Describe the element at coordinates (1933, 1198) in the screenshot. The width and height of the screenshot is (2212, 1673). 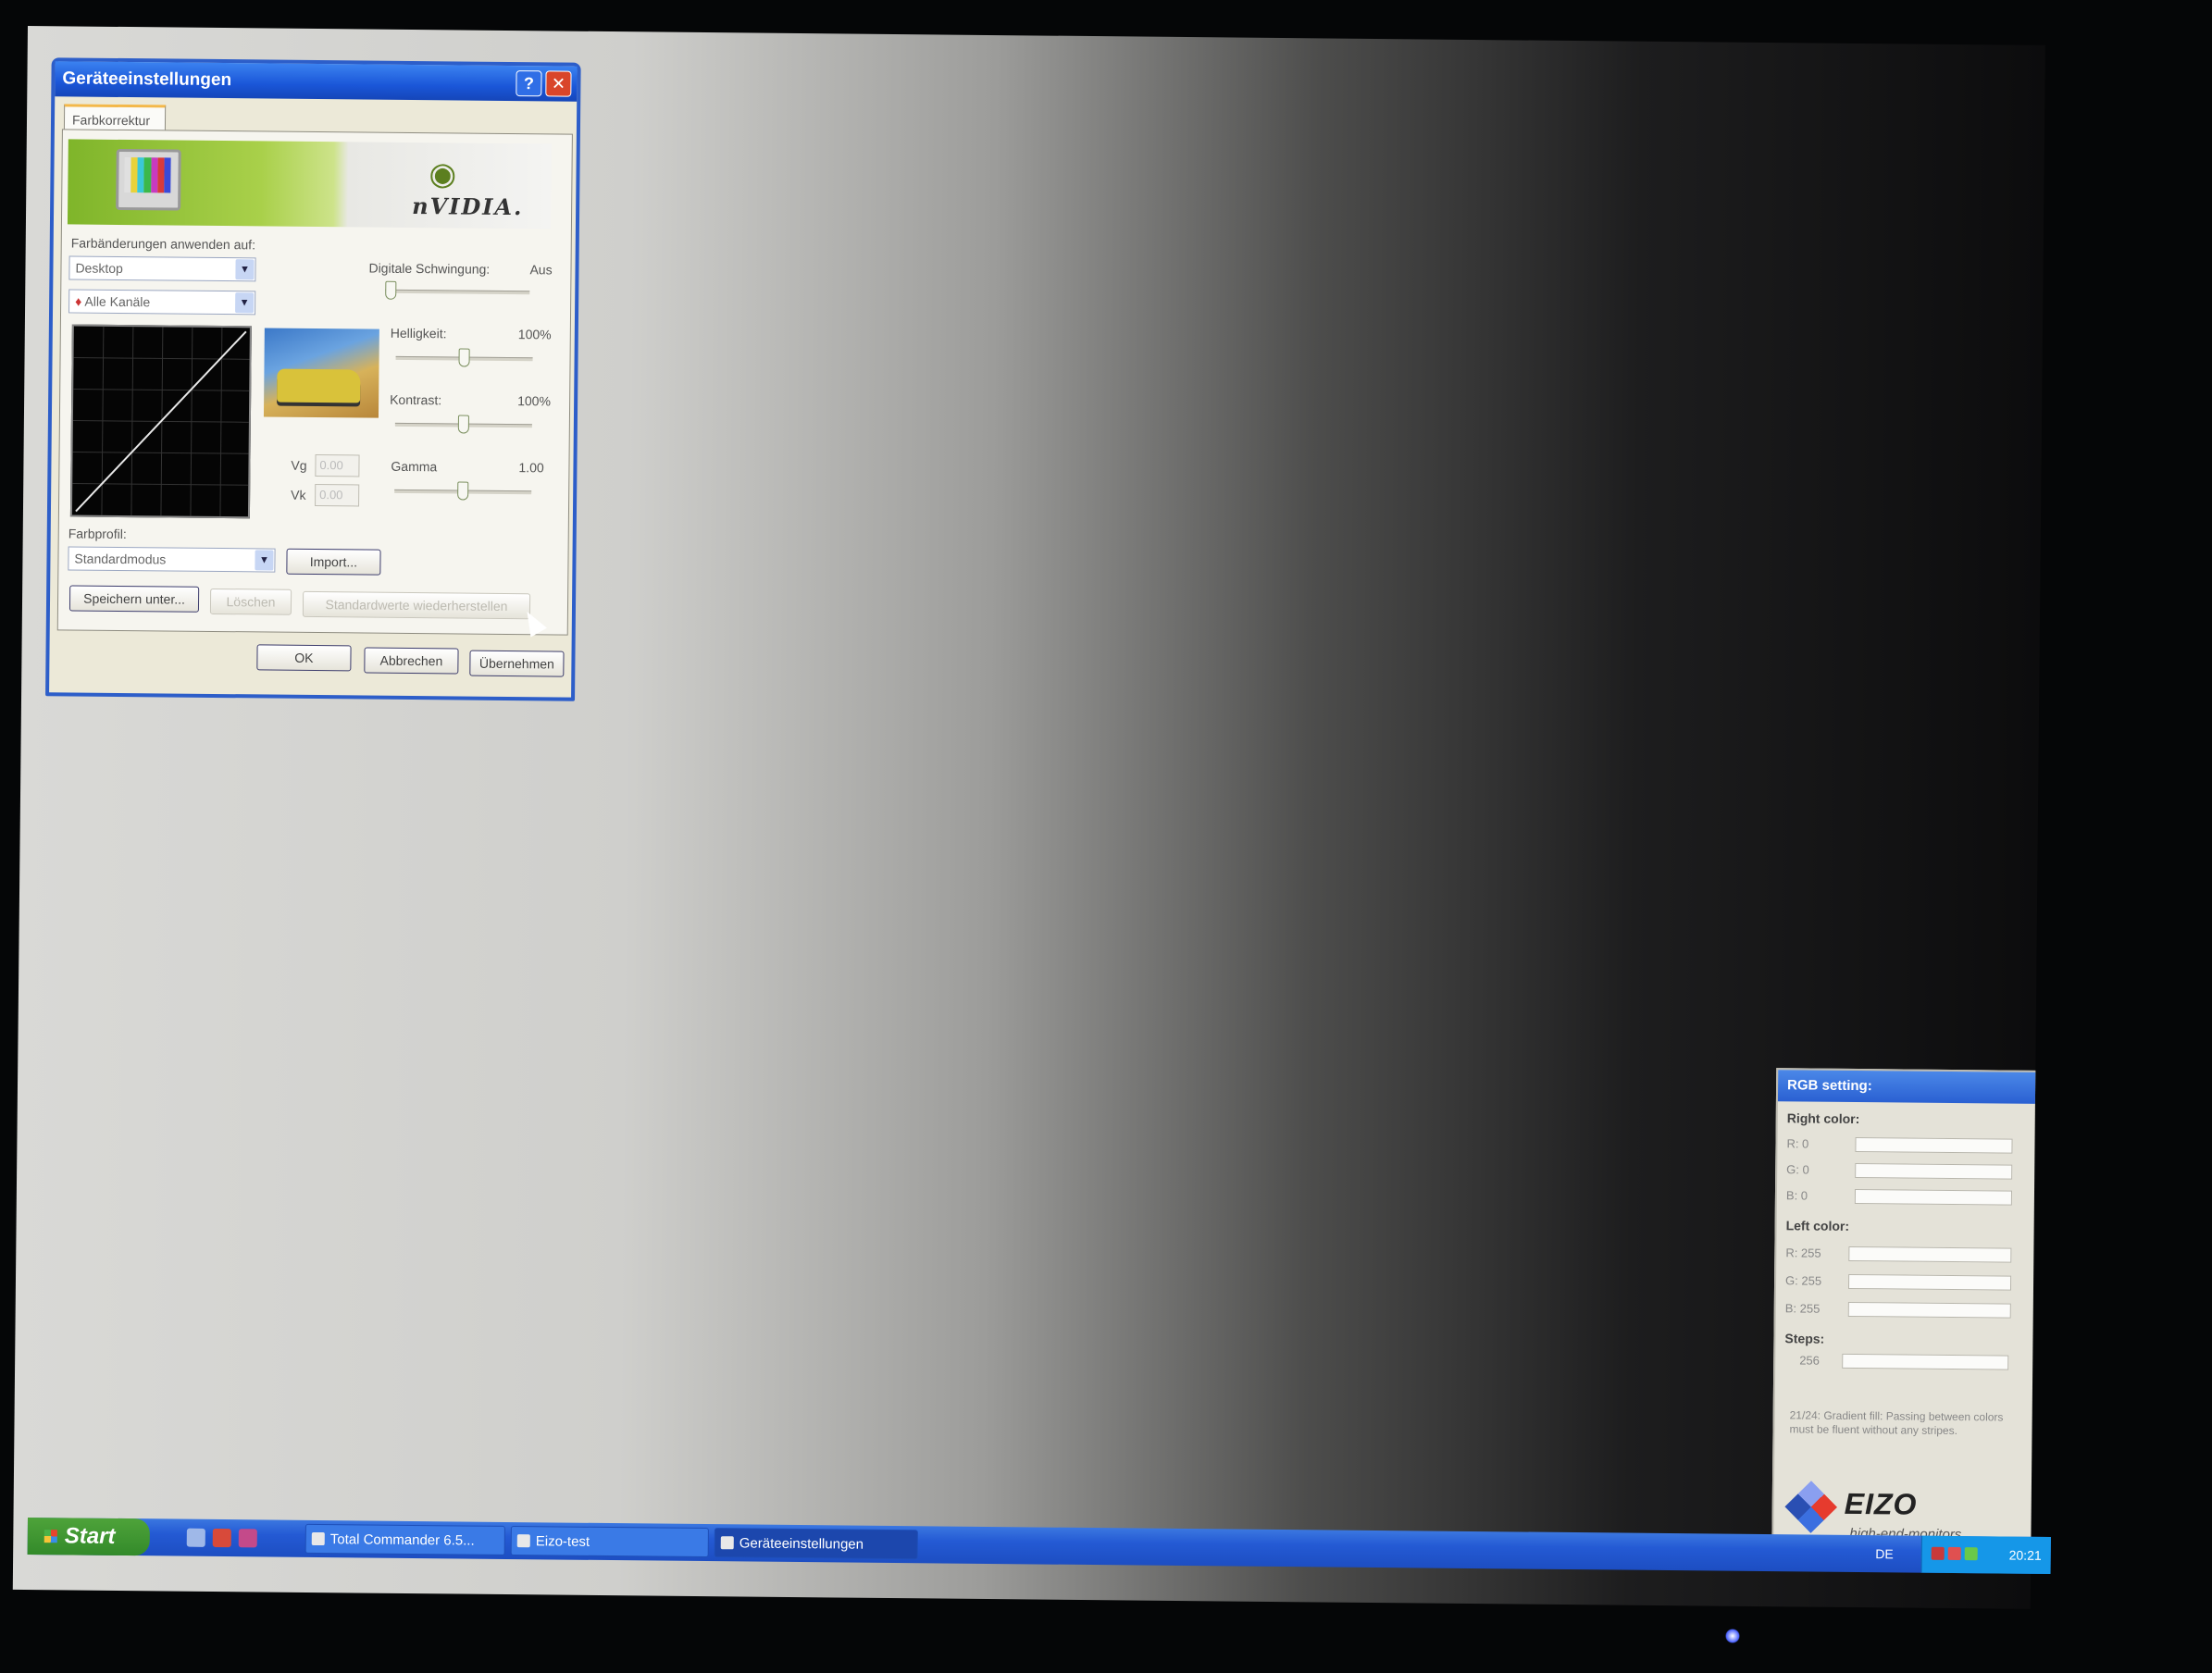
I see `right-b-slider` at that location.